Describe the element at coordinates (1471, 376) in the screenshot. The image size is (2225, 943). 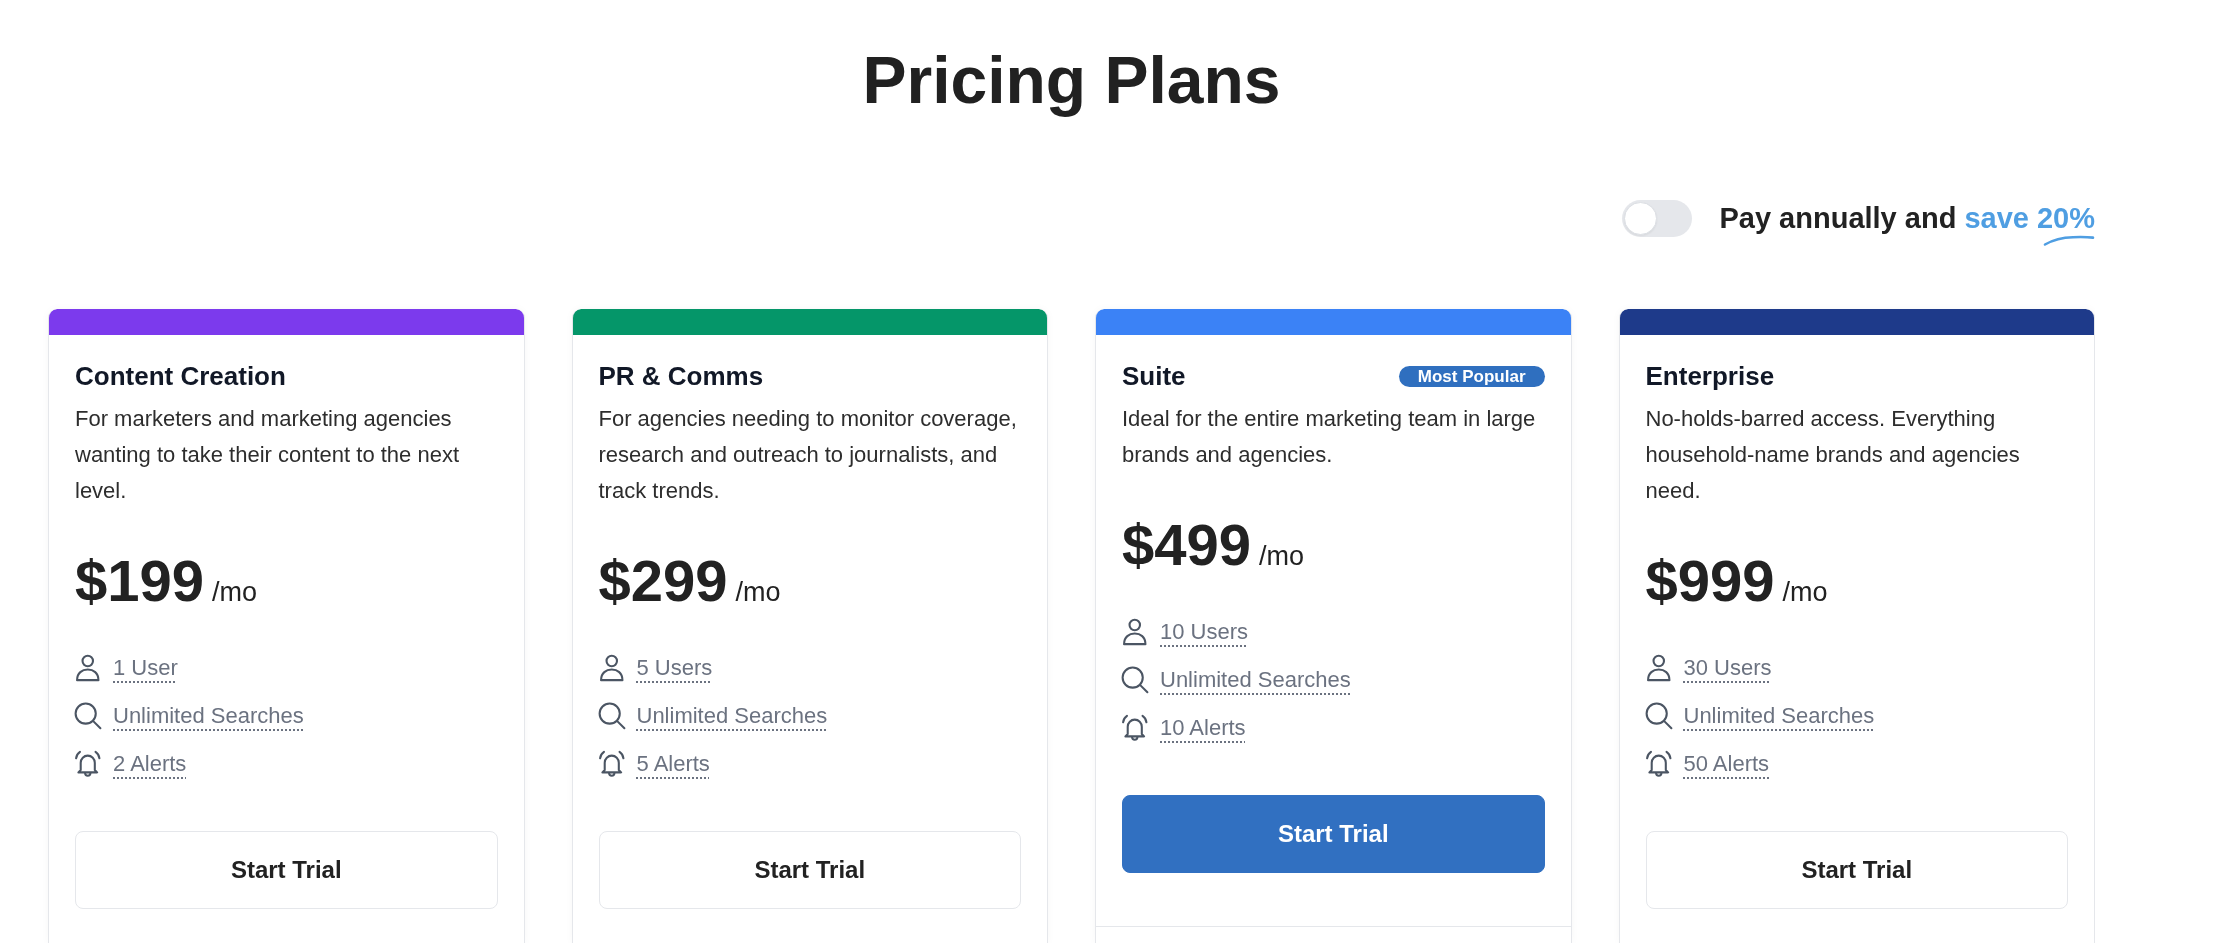
I see `popular-badge: Most Popular` at that location.